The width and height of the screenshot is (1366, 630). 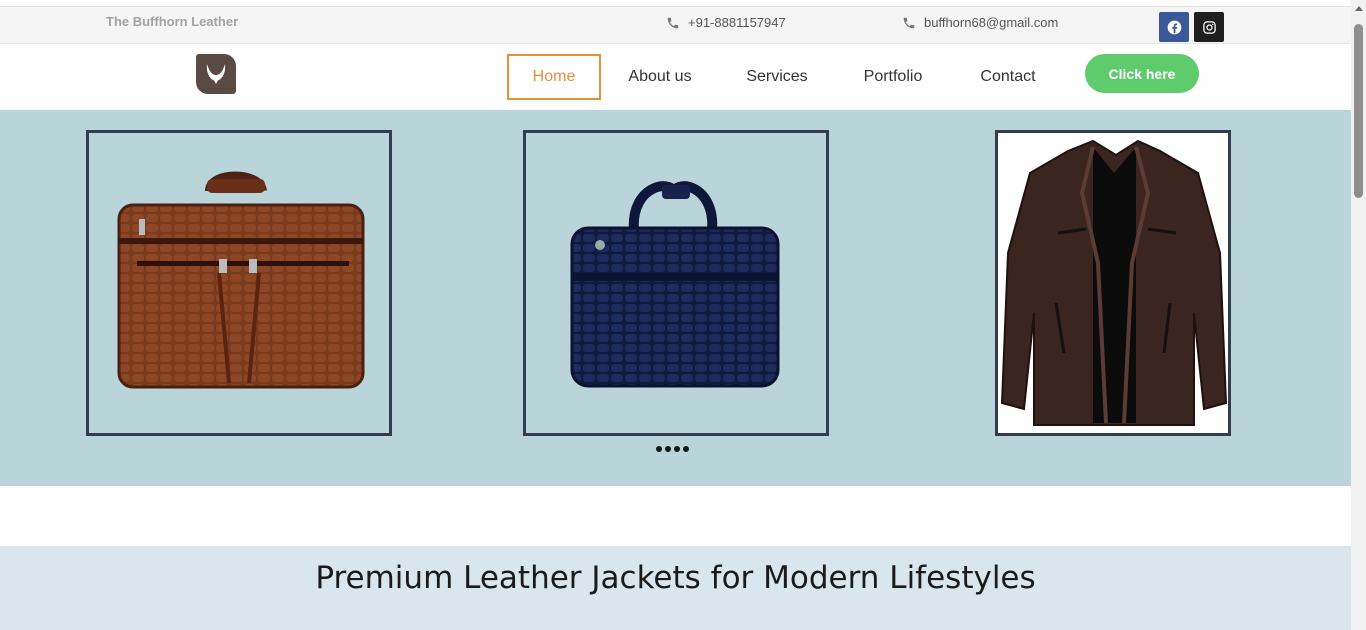 What do you see at coordinates (672, 449) in the screenshot?
I see `carousel-pagination` at bounding box center [672, 449].